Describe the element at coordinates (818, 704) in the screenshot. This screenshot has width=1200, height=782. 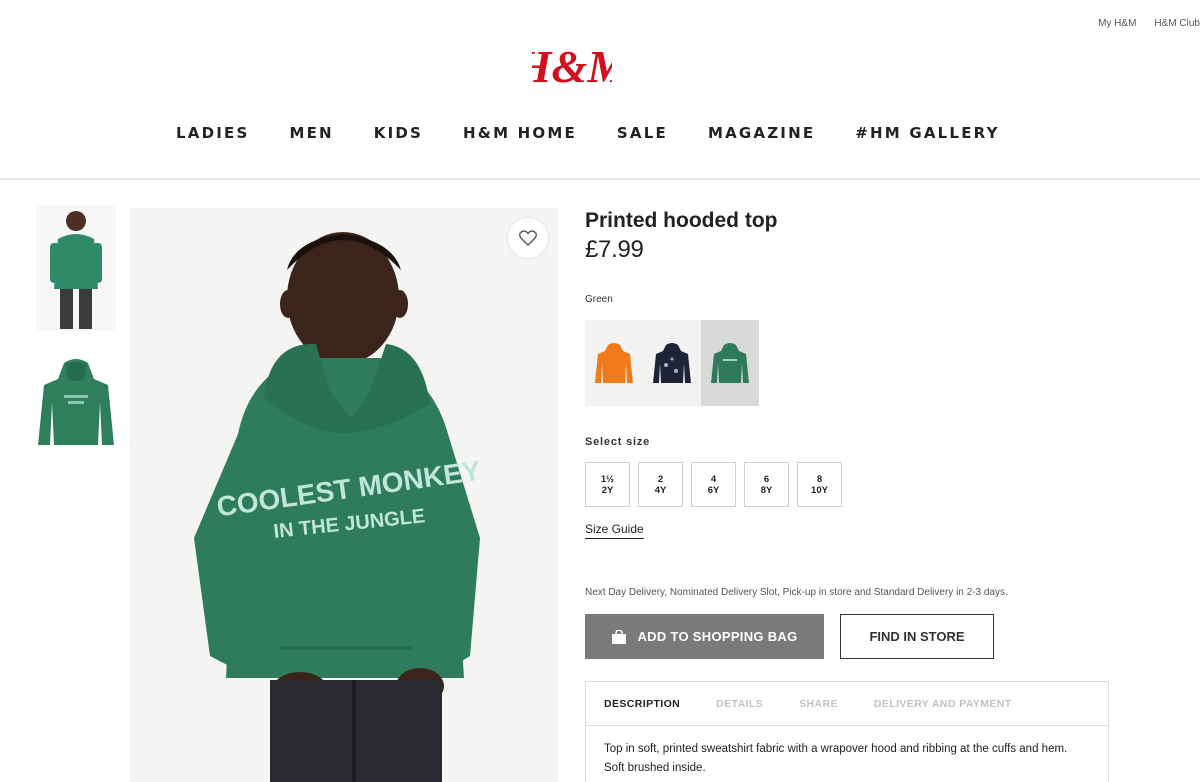
I see `tab-share: SHARE` at that location.